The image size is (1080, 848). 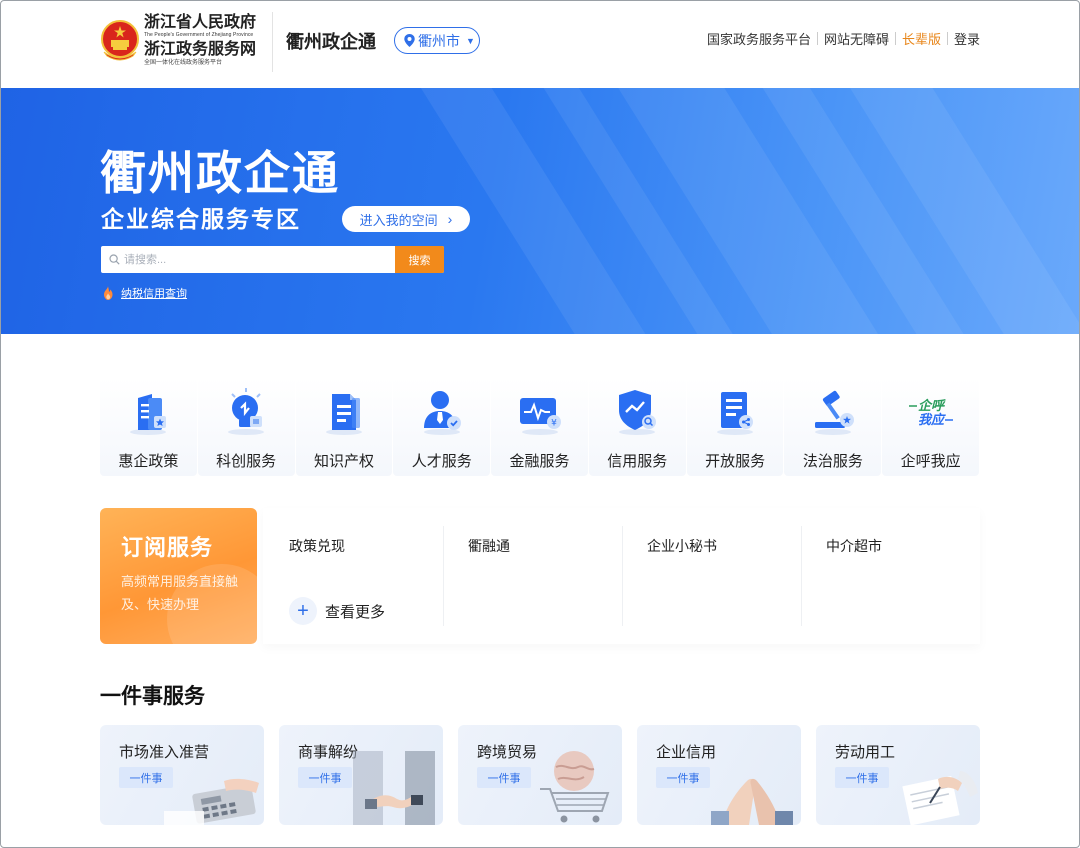 I want to click on service-label: 法治服务, so click(x=832, y=461).